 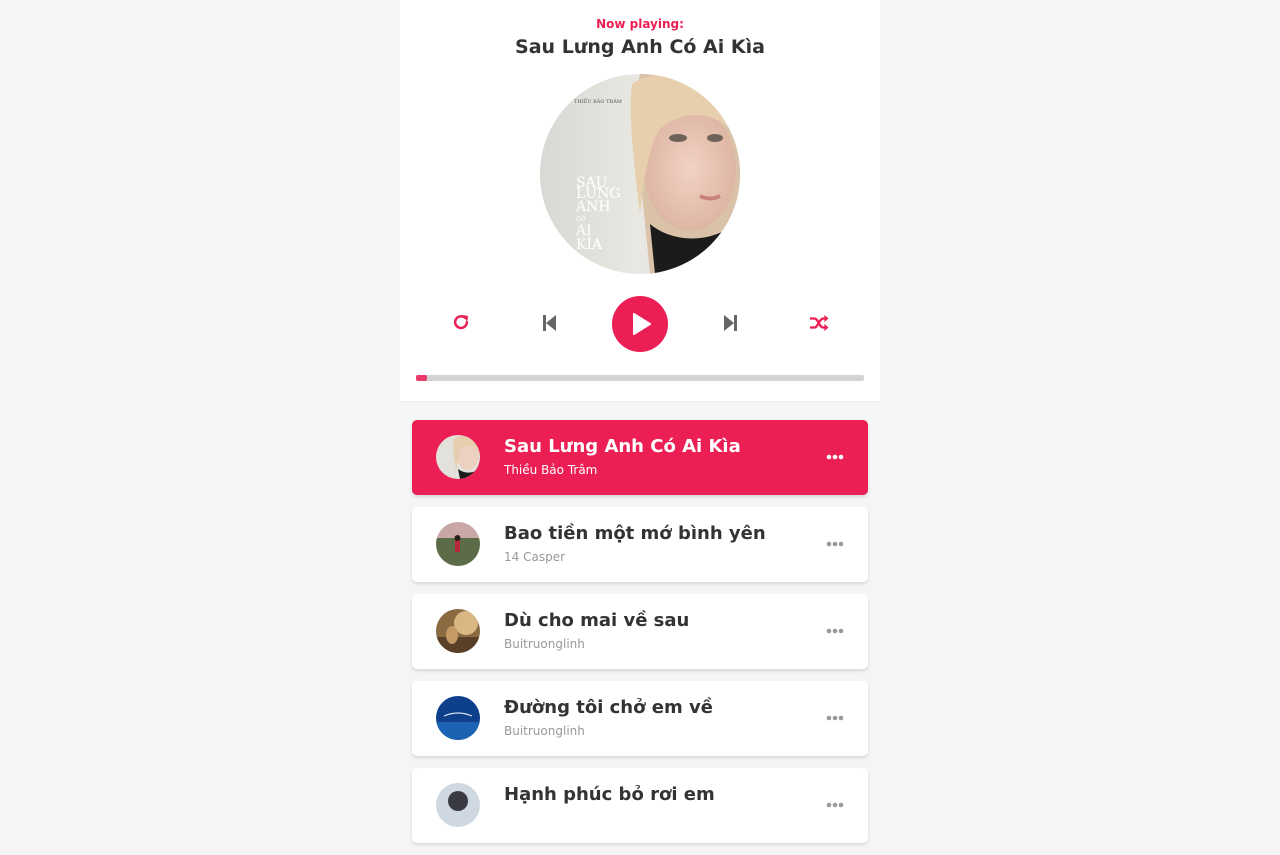 I want to click on now-playing-title: Sau Lưng Anh Có Ai Kìa, so click(x=640, y=47).